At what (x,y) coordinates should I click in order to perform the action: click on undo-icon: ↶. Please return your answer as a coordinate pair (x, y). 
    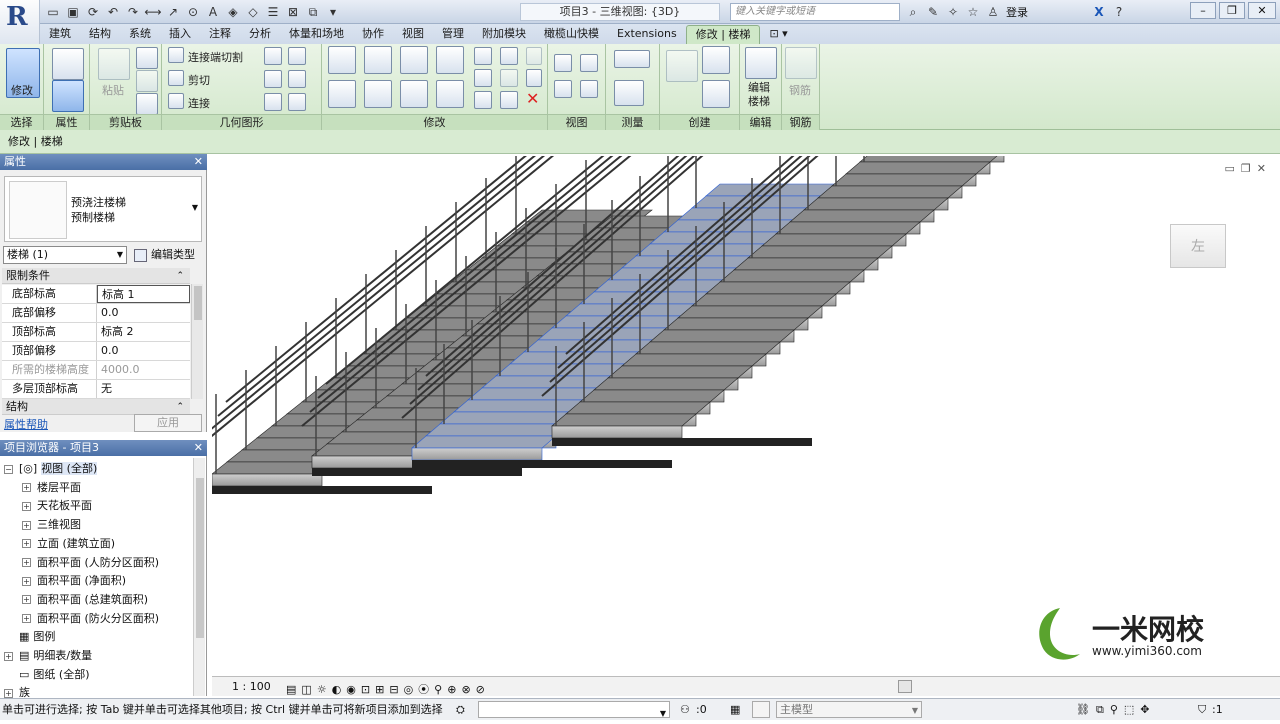
    Looking at the image, I should click on (113, 12).